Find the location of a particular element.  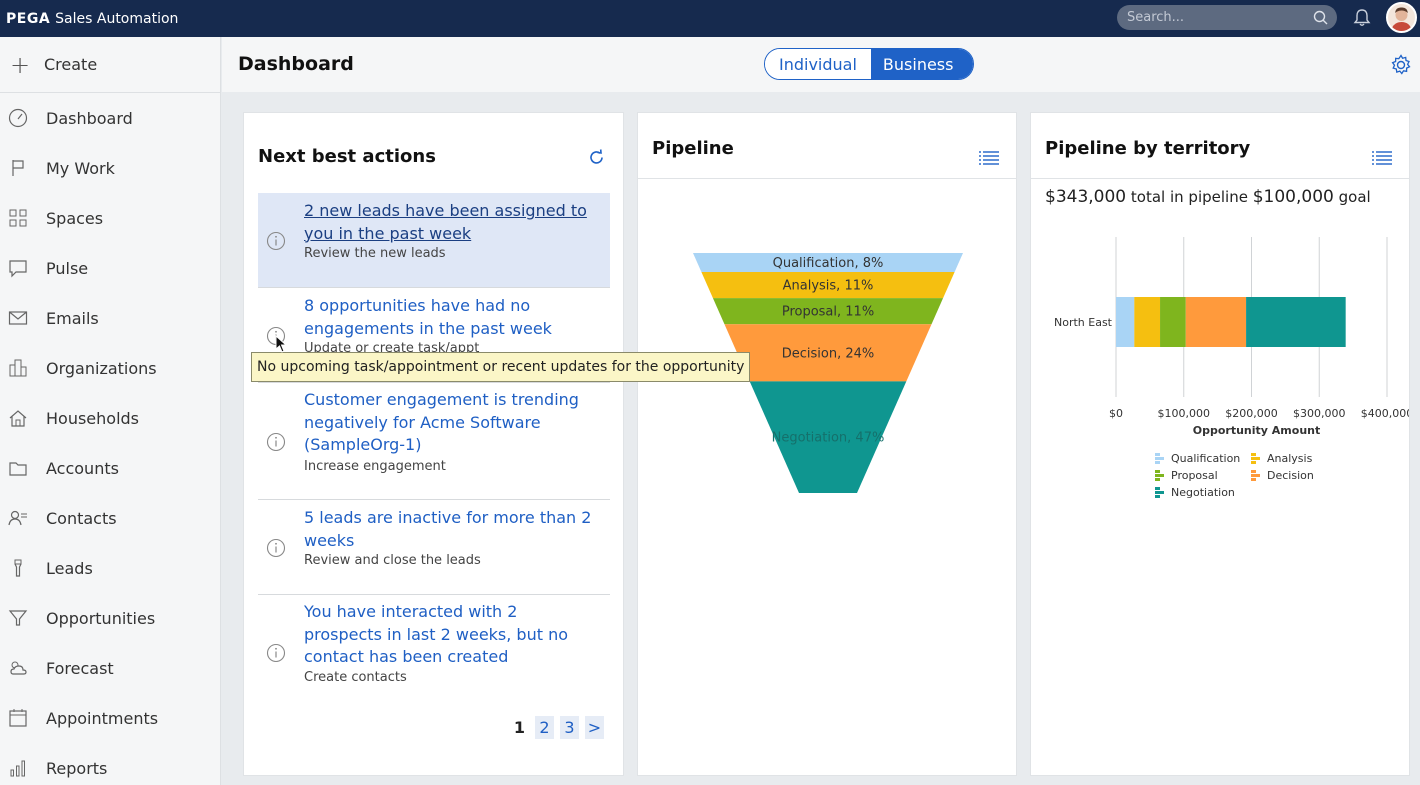

action-subtitle: Increase engagement is located at coordinates (375, 466).